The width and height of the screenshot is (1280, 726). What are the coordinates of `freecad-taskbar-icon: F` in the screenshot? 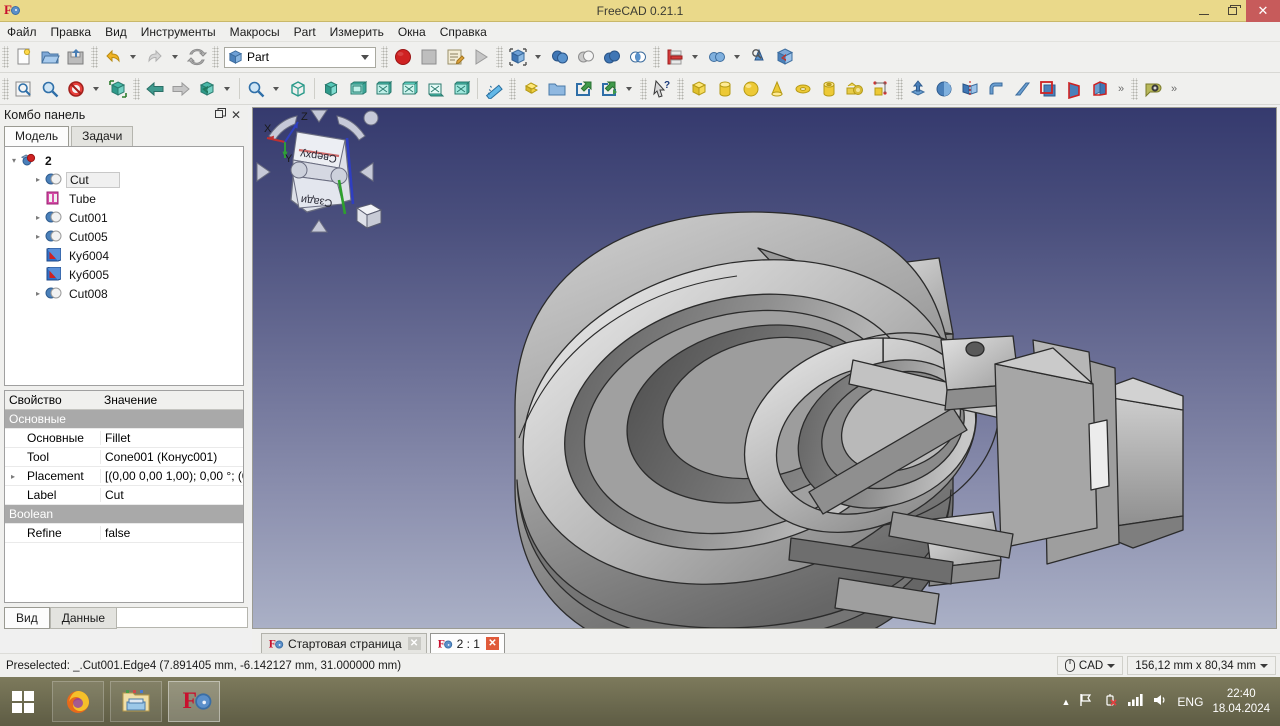 It's located at (194, 701).